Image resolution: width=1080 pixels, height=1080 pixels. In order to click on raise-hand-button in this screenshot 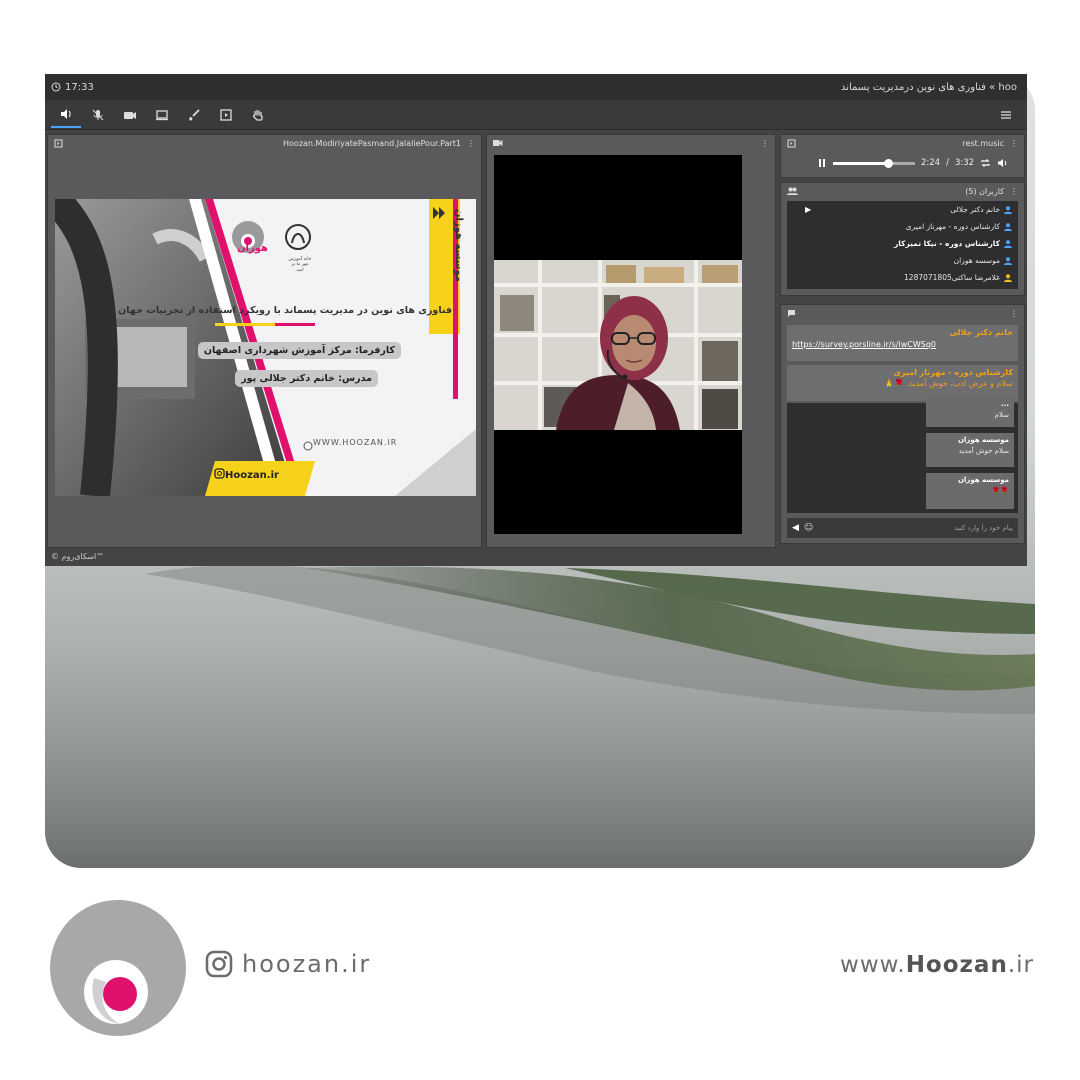, I will do `click(258, 115)`.